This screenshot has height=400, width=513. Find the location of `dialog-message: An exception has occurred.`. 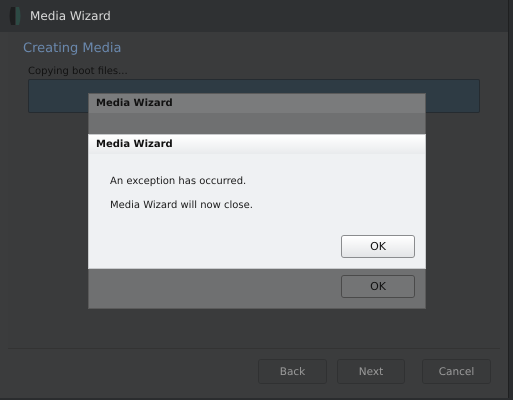

dialog-message: An exception has occurred. is located at coordinates (179, 181).